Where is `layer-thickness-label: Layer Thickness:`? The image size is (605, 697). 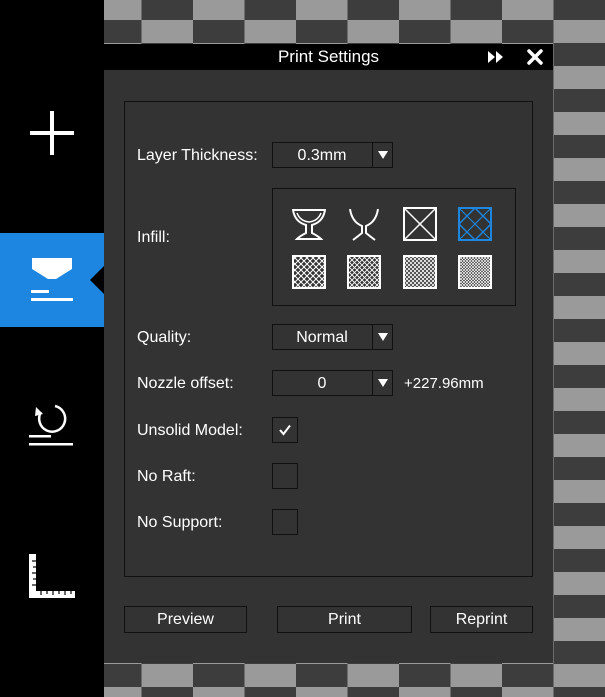
layer-thickness-label: Layer Thickness: is located at coordinates (197, 155).